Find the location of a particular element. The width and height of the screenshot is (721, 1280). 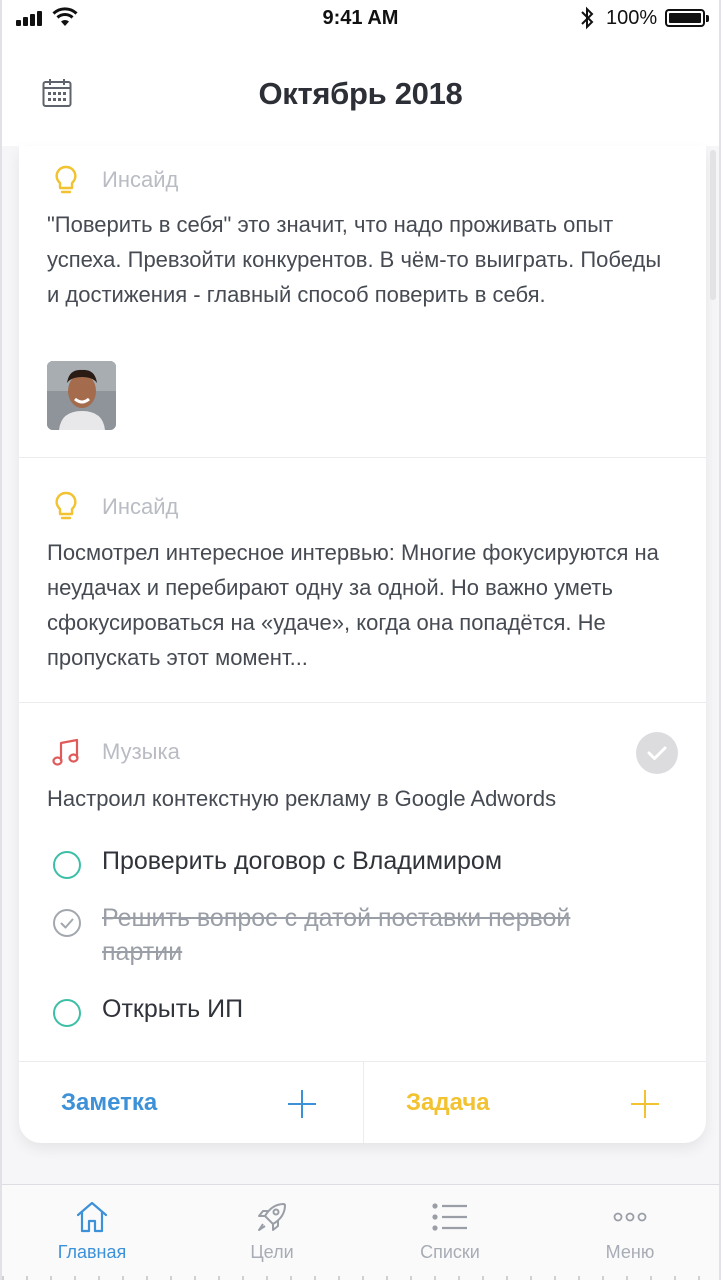

tab-goals: Цели is located at coordinates (272, 1232).